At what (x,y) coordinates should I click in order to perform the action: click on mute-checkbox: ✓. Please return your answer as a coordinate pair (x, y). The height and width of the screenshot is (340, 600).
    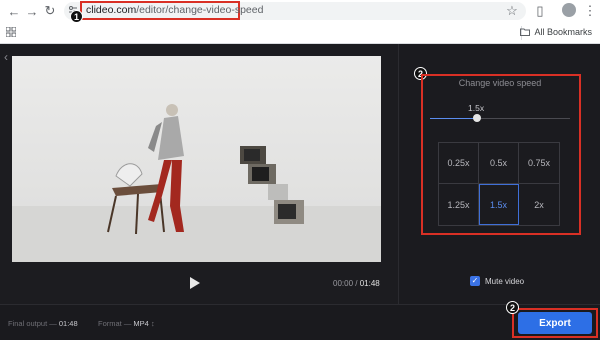
    Looking at the image, I should click on (475, 281).